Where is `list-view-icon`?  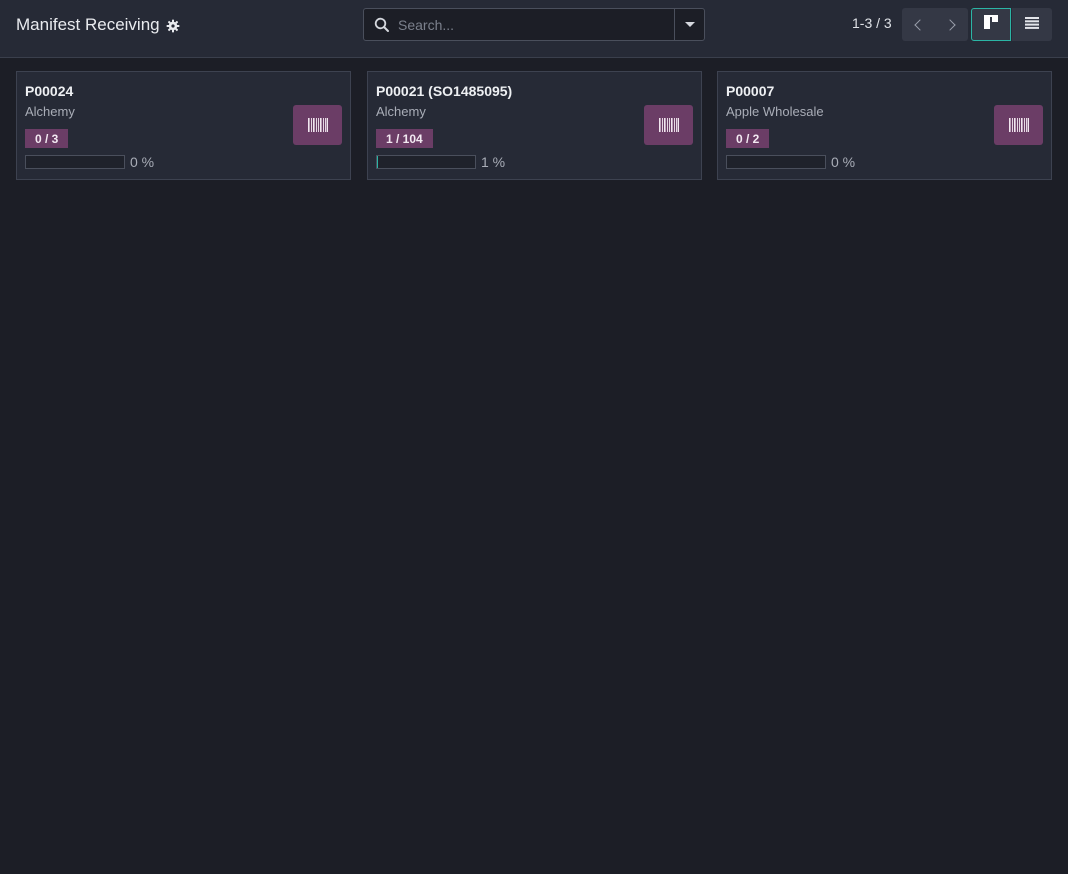 list-view-icon is located at coordinates (1032, 25).